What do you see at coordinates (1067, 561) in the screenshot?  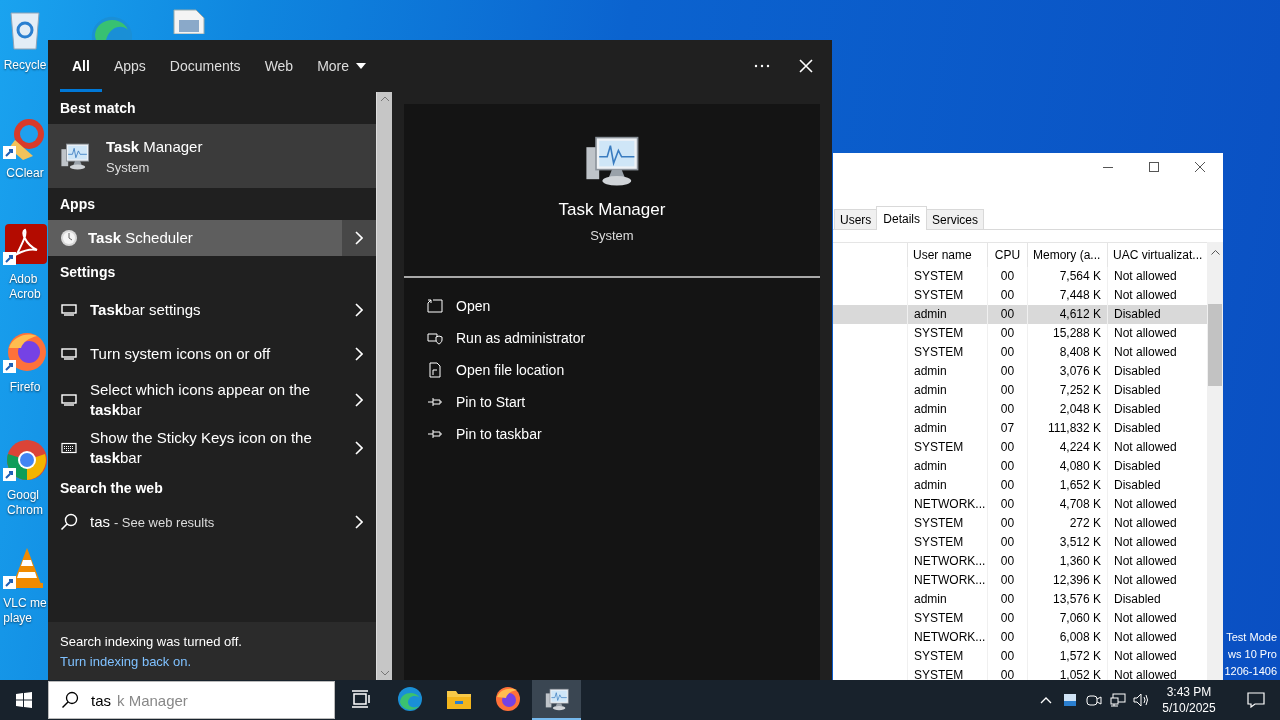 I see `table-cell: 1,360 K` at bounding box center [1067, 561].